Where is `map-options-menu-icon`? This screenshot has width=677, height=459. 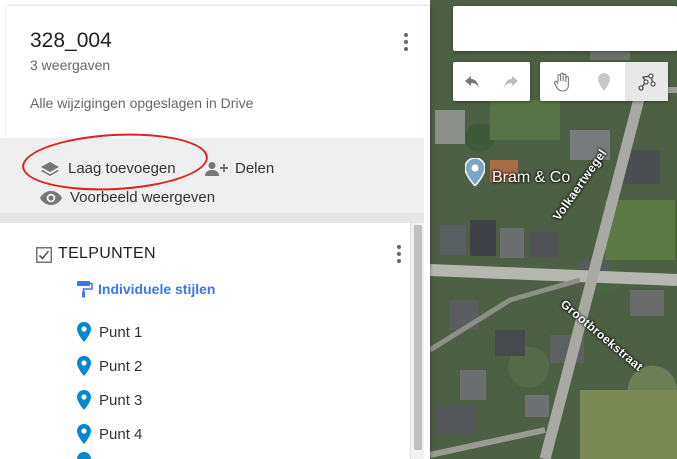
map-options-menu-icon is located at coordinates (406, 42).